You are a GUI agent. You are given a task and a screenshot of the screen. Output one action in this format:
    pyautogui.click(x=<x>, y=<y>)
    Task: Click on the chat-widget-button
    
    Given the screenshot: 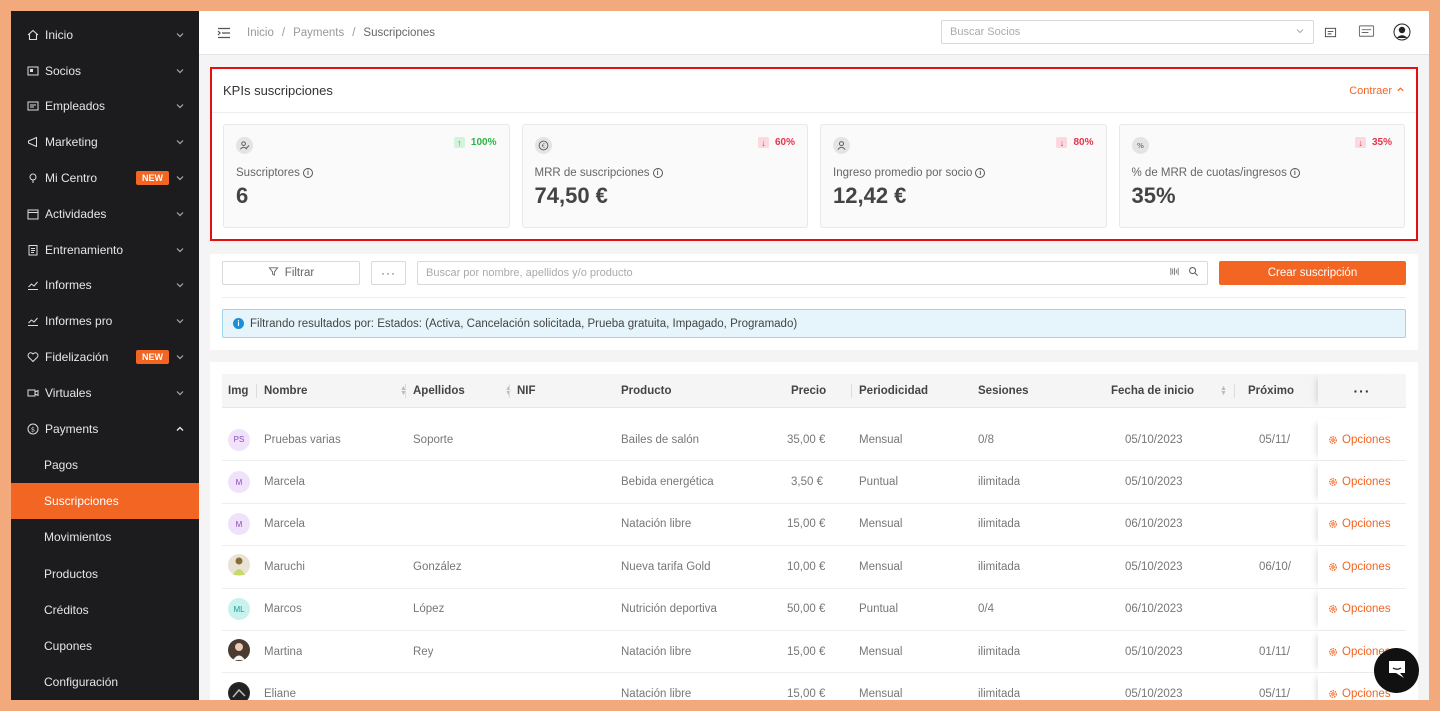 What is the action you would take?
    pyautogui.click(x=1396, y=670)
    